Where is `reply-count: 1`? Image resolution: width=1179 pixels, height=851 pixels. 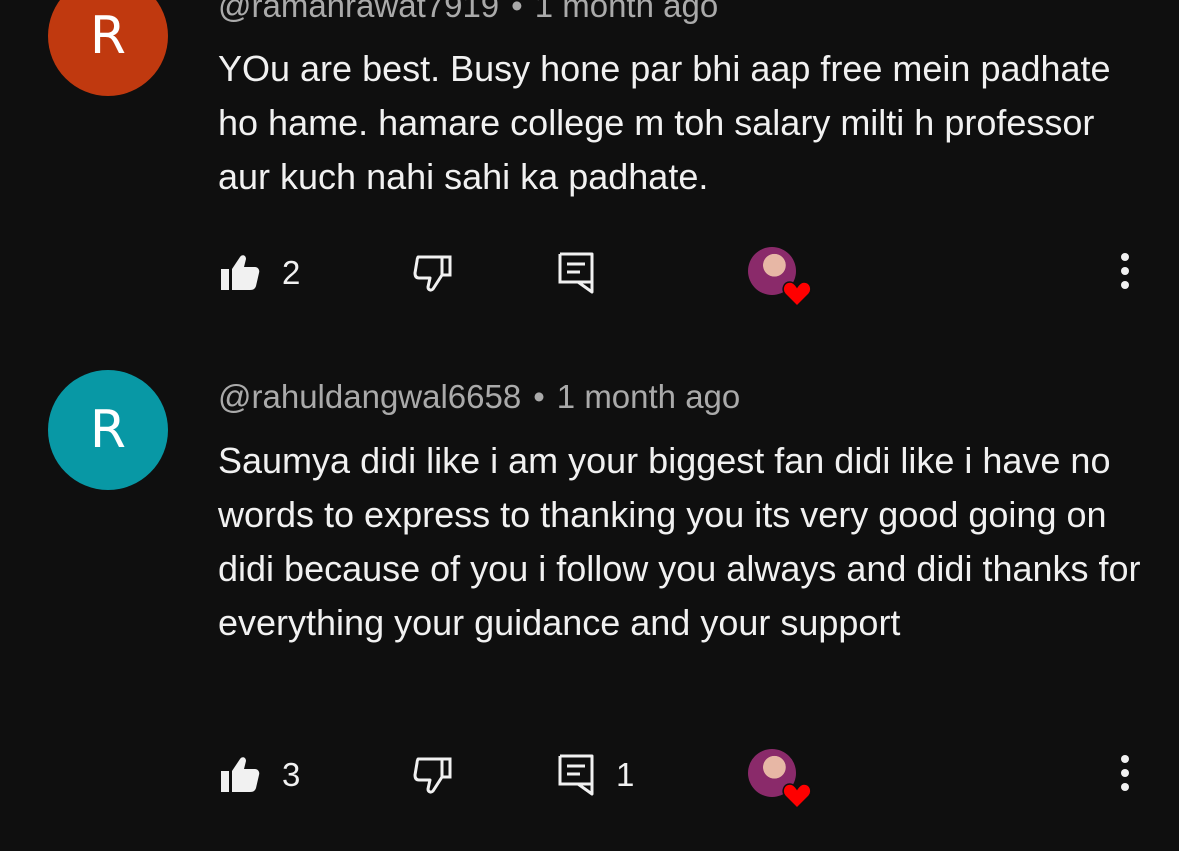 reply-count: 1 is located at coordinates (625, 774).